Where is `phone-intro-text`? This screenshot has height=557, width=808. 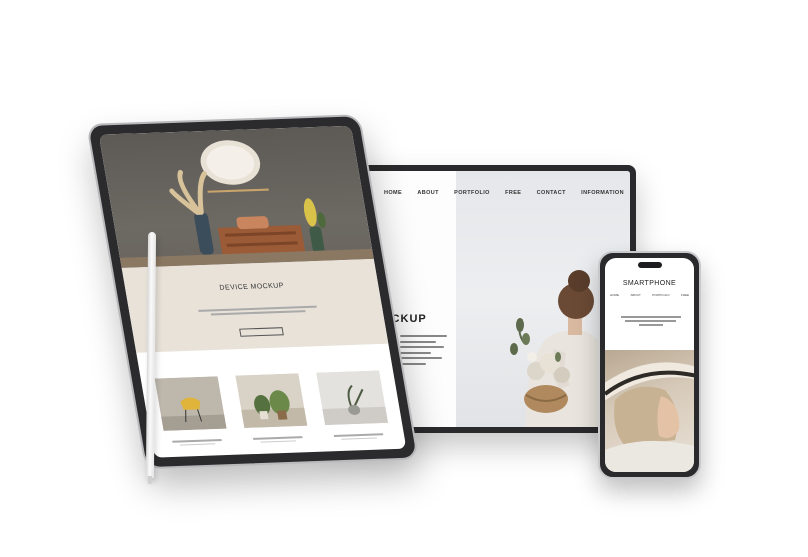
phone-intro-text is located at coordinates (651, 322).